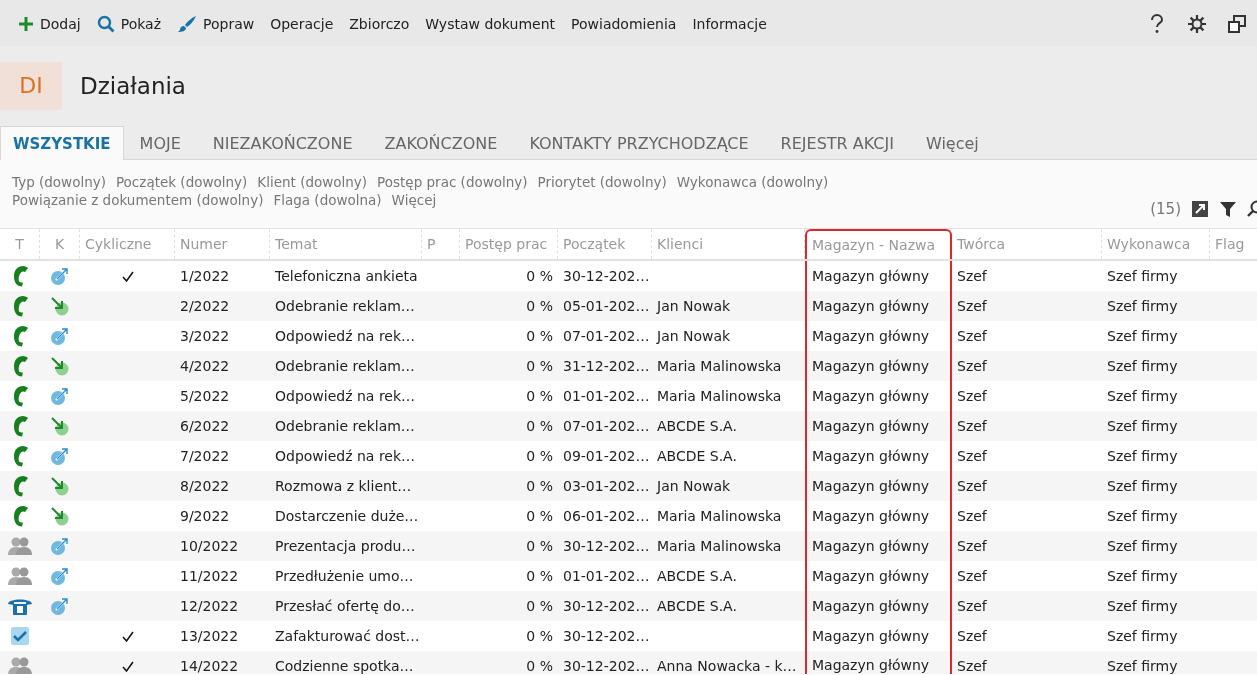  What do you see at coordinates (205, 486) in the screenshot?
I see `table-cell-text: 8/2022` at bounding box center [205, 486].